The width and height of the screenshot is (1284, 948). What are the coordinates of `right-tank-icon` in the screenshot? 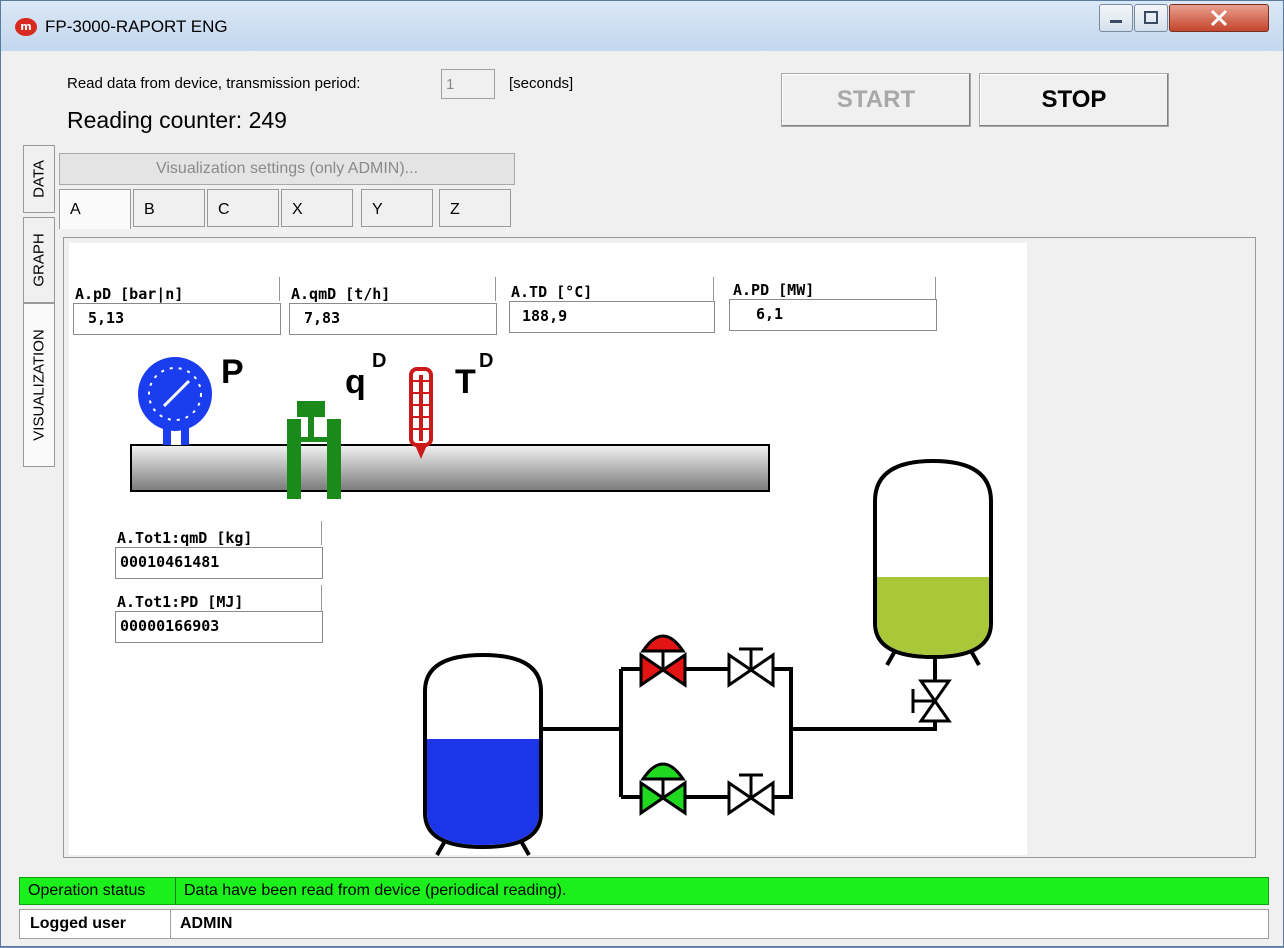 It's located at (933, 562).